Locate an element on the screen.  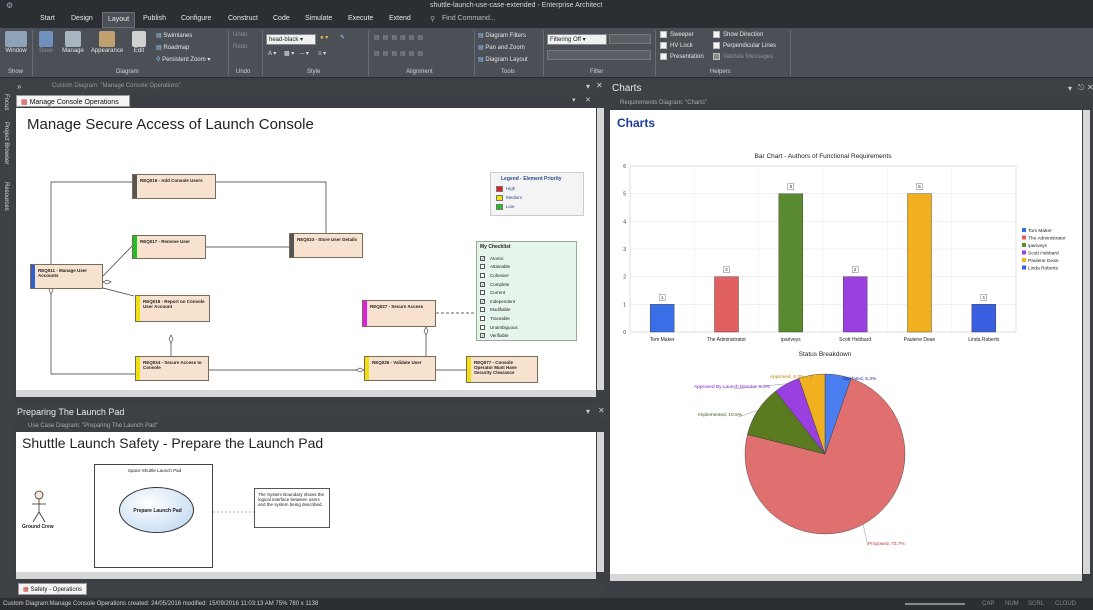
show-direction-checkbox: Show Direction is located at coordinates (738, 34).